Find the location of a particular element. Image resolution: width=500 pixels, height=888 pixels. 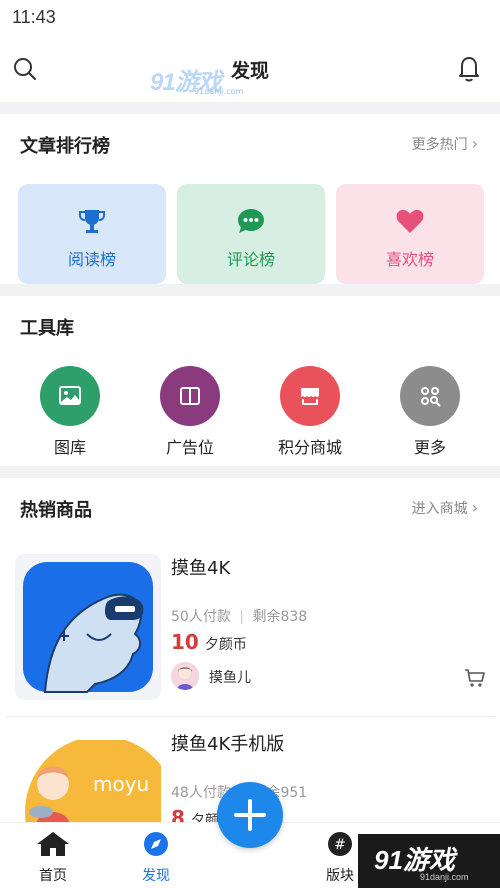

heart-icon is located at coordinates (410, 221).